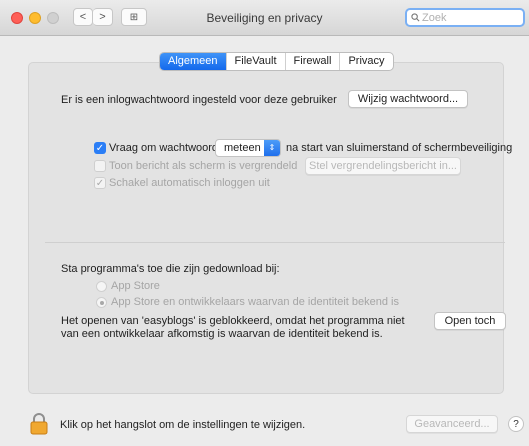  Describe the element at coordinates (272, 148) in the screenshot. I see `chevron-updown-icon: ⇕` at that location.